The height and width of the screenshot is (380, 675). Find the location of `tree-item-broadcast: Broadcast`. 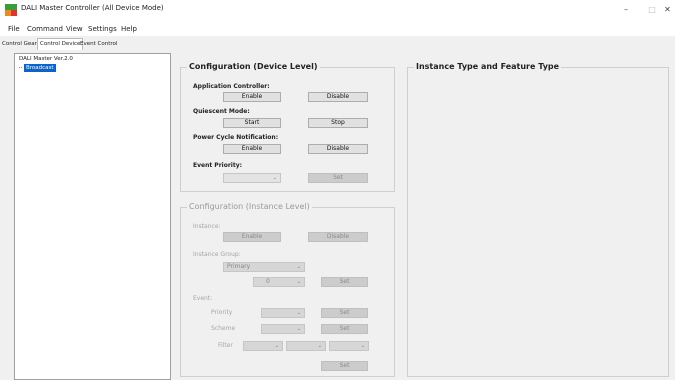

tree-item-broadcast: Broadcast is located at coordinates (40, 68).